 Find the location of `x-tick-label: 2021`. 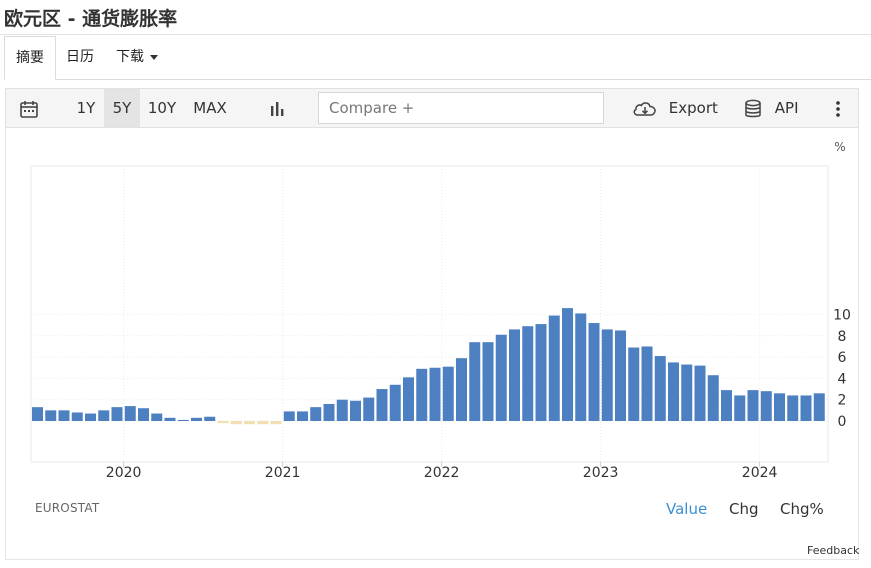

x-tick-label: 2021 is located at coordinates (283, 473).